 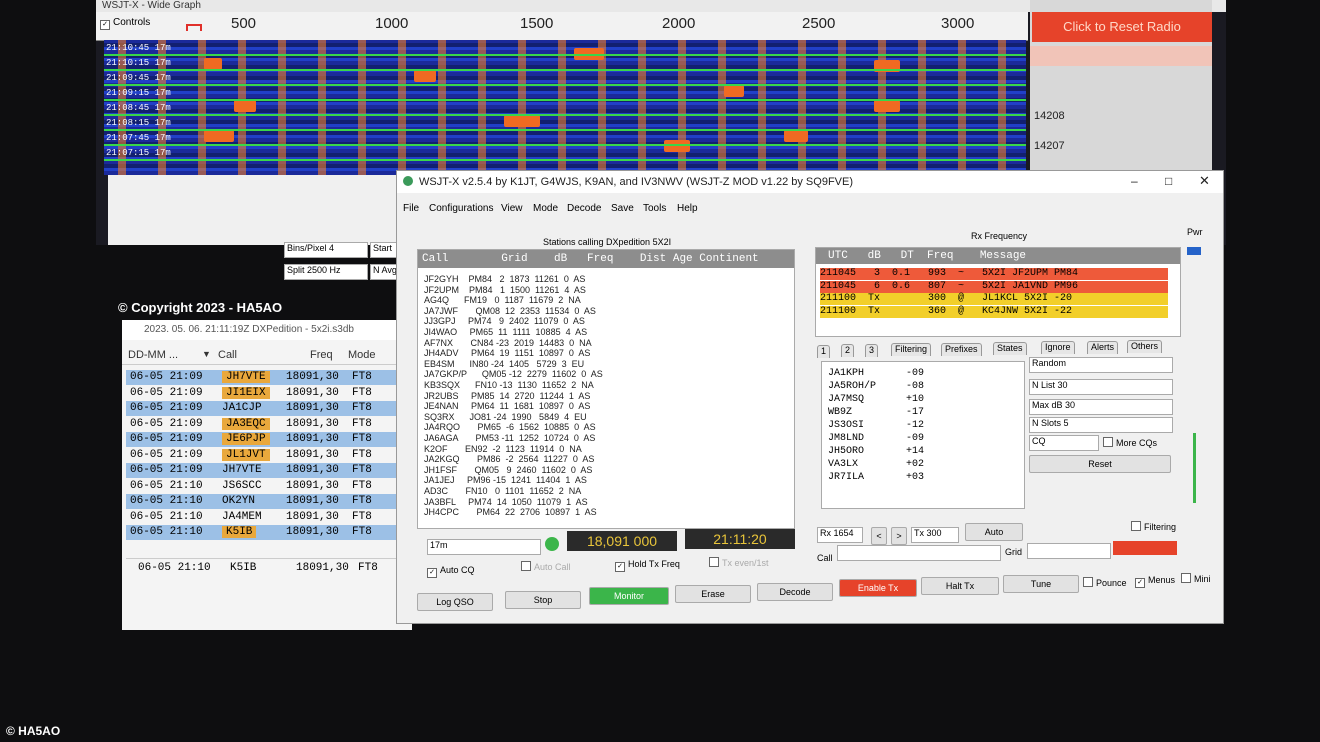 I want to click on station-row: JH4CPC PM64 22 2706 10897 1 AS, so click(x=510, y=512).